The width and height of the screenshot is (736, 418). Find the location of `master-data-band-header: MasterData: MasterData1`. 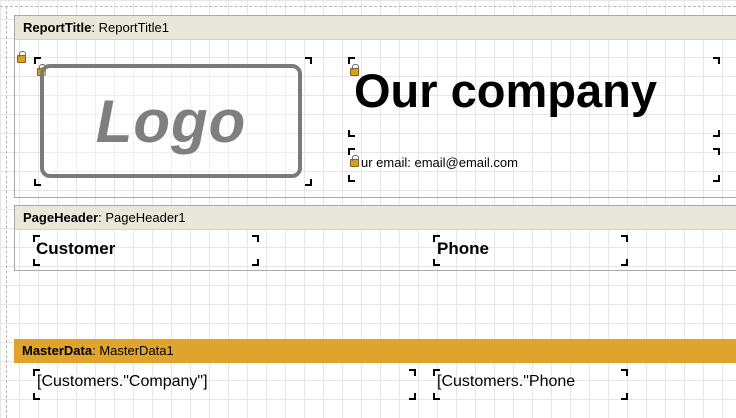

master-data-band-header: MasterData: MasterData1 is located at coordinates (375, 351).